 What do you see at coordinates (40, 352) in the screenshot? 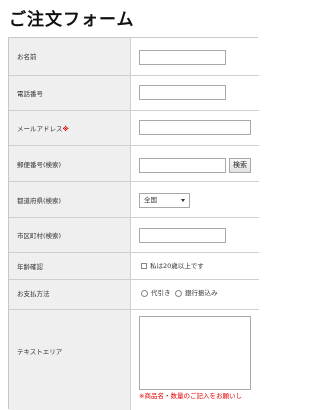
I see `textarea-label: テキストエリア` at bounding box center [40, 352].